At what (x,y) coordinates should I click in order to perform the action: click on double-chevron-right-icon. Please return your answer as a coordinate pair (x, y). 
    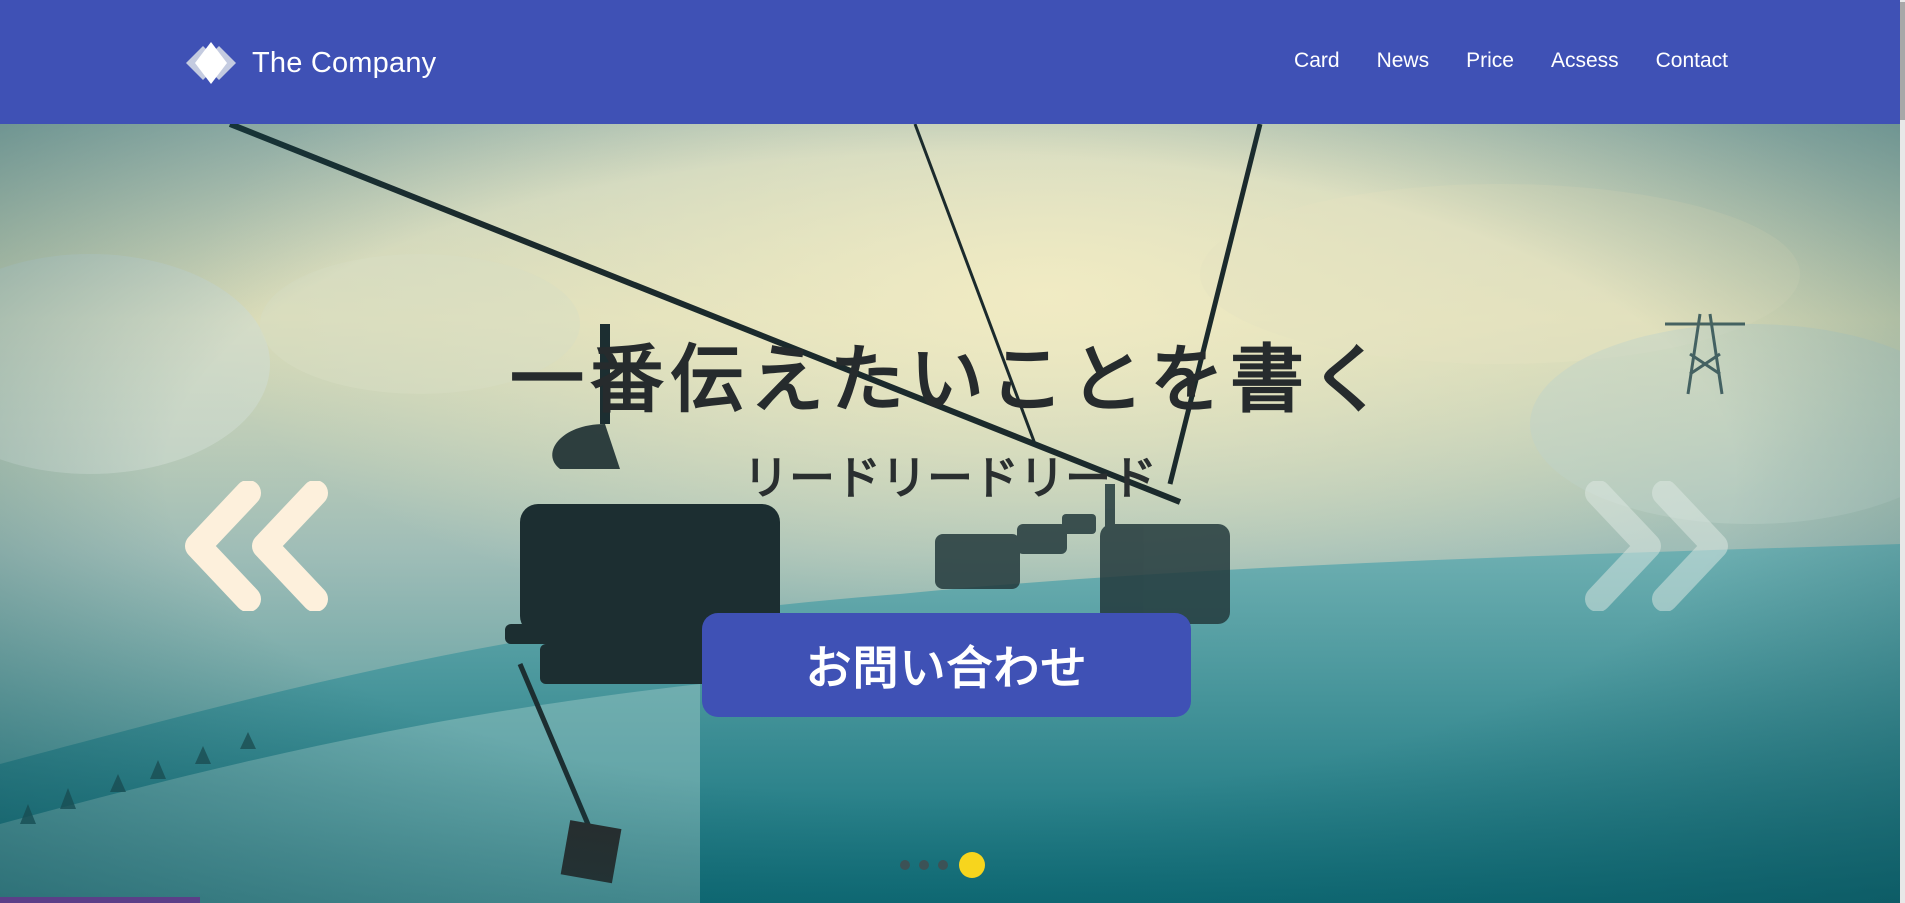
    Looking at the image, I should click on (1653, 546).